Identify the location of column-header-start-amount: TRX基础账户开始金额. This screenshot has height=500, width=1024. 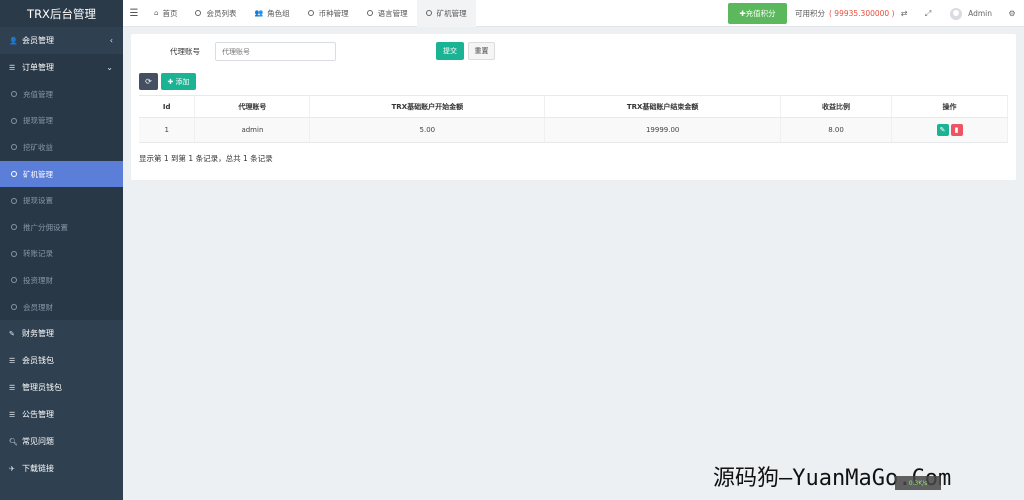
(427, 106).